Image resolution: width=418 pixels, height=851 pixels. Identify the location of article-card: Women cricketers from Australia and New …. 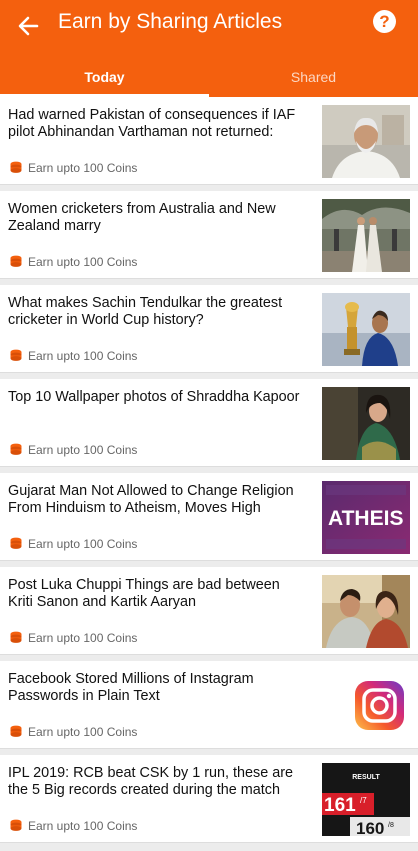
(209, 235).